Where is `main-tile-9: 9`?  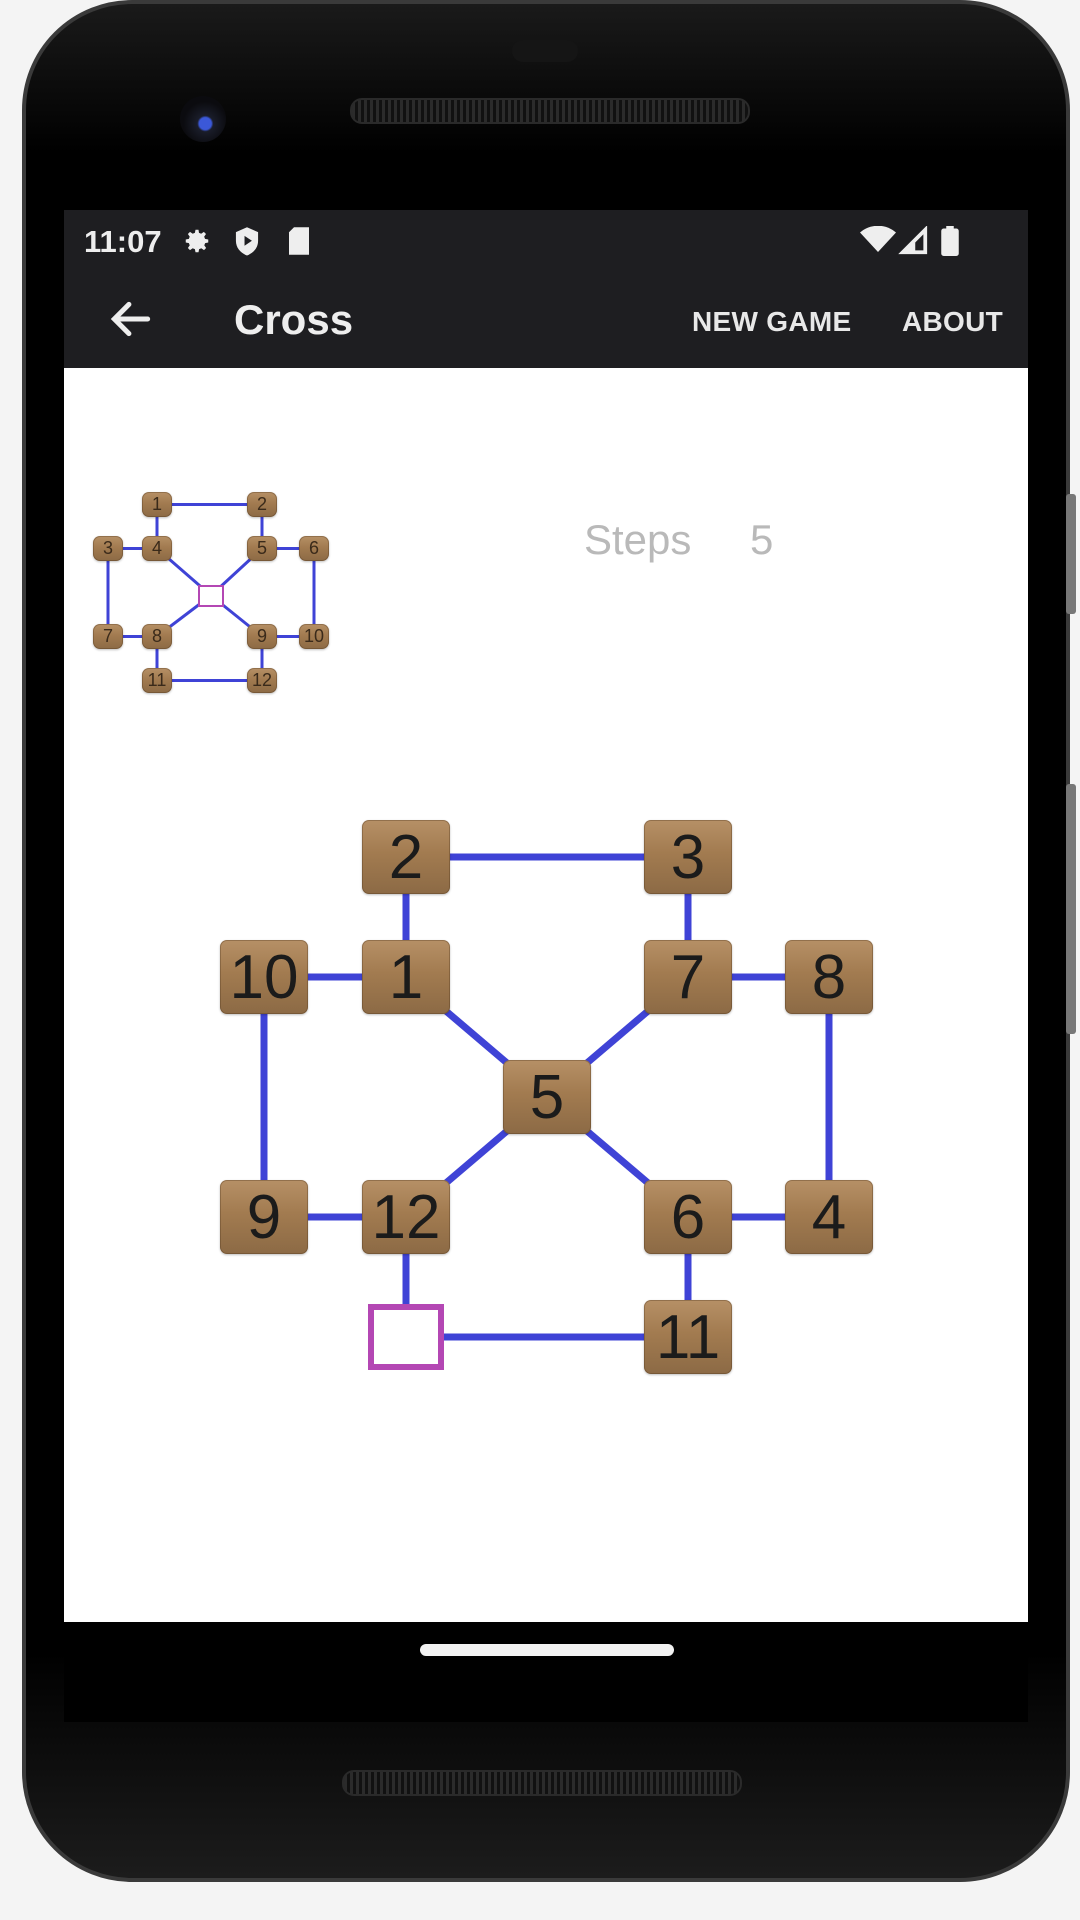
main-tile-9: 9 is located at coordinates (264, 1217).